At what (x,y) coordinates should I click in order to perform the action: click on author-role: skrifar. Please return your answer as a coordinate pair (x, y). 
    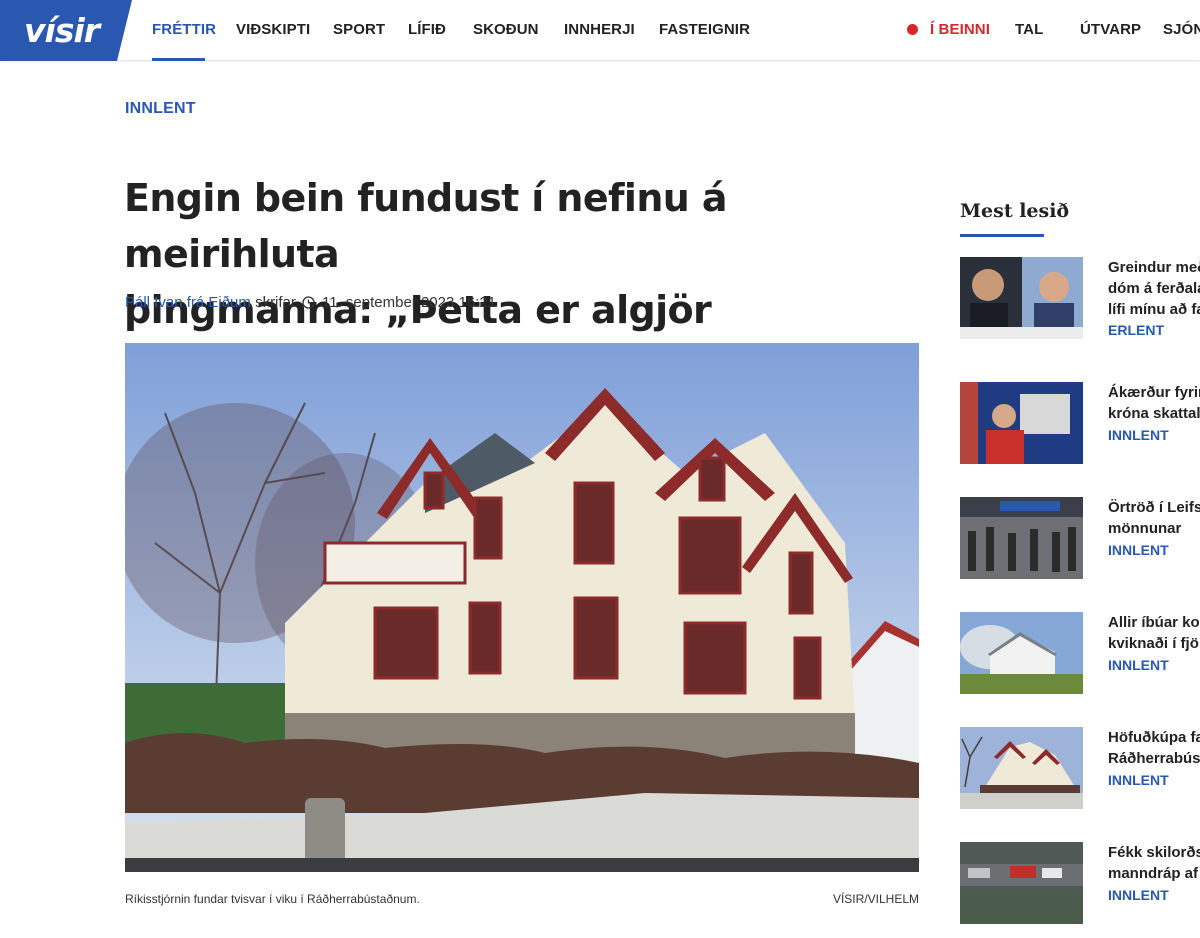
    Looking at the image, I should click on (275, 302).